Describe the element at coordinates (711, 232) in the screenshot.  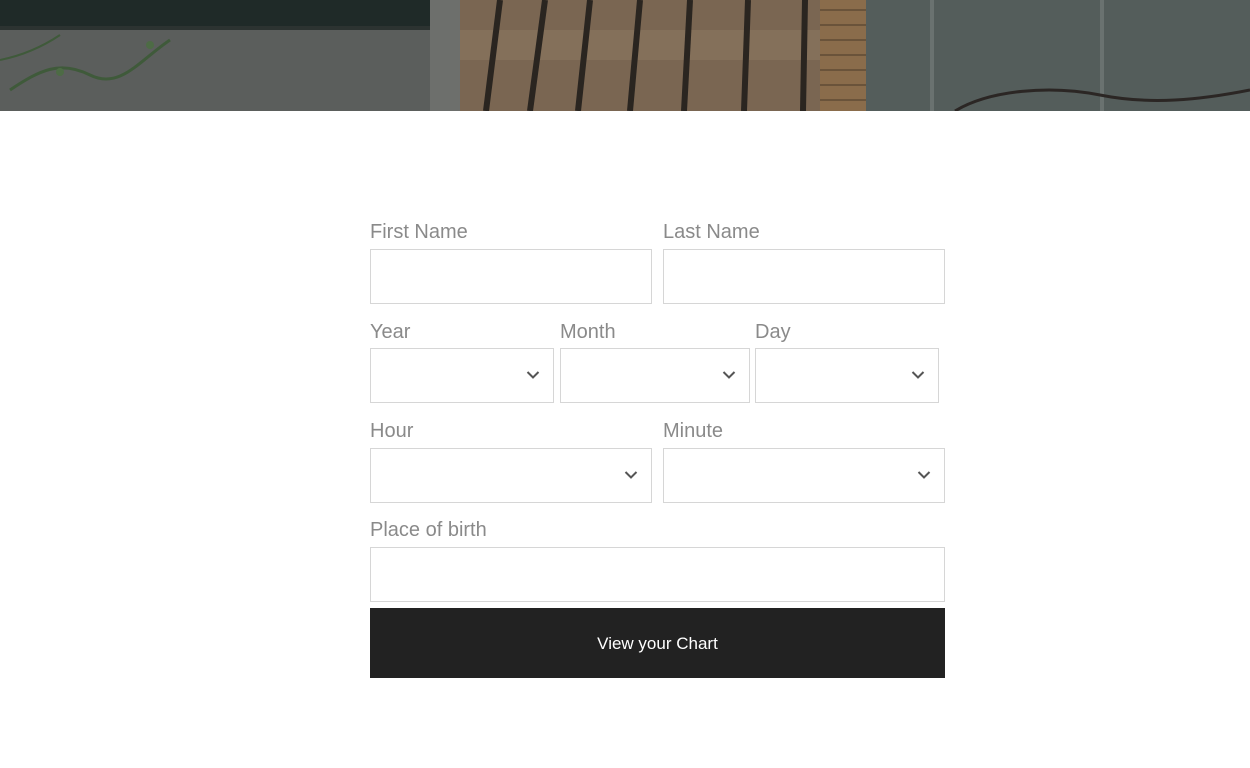
I see `last-name-label: Last Name` at that location.